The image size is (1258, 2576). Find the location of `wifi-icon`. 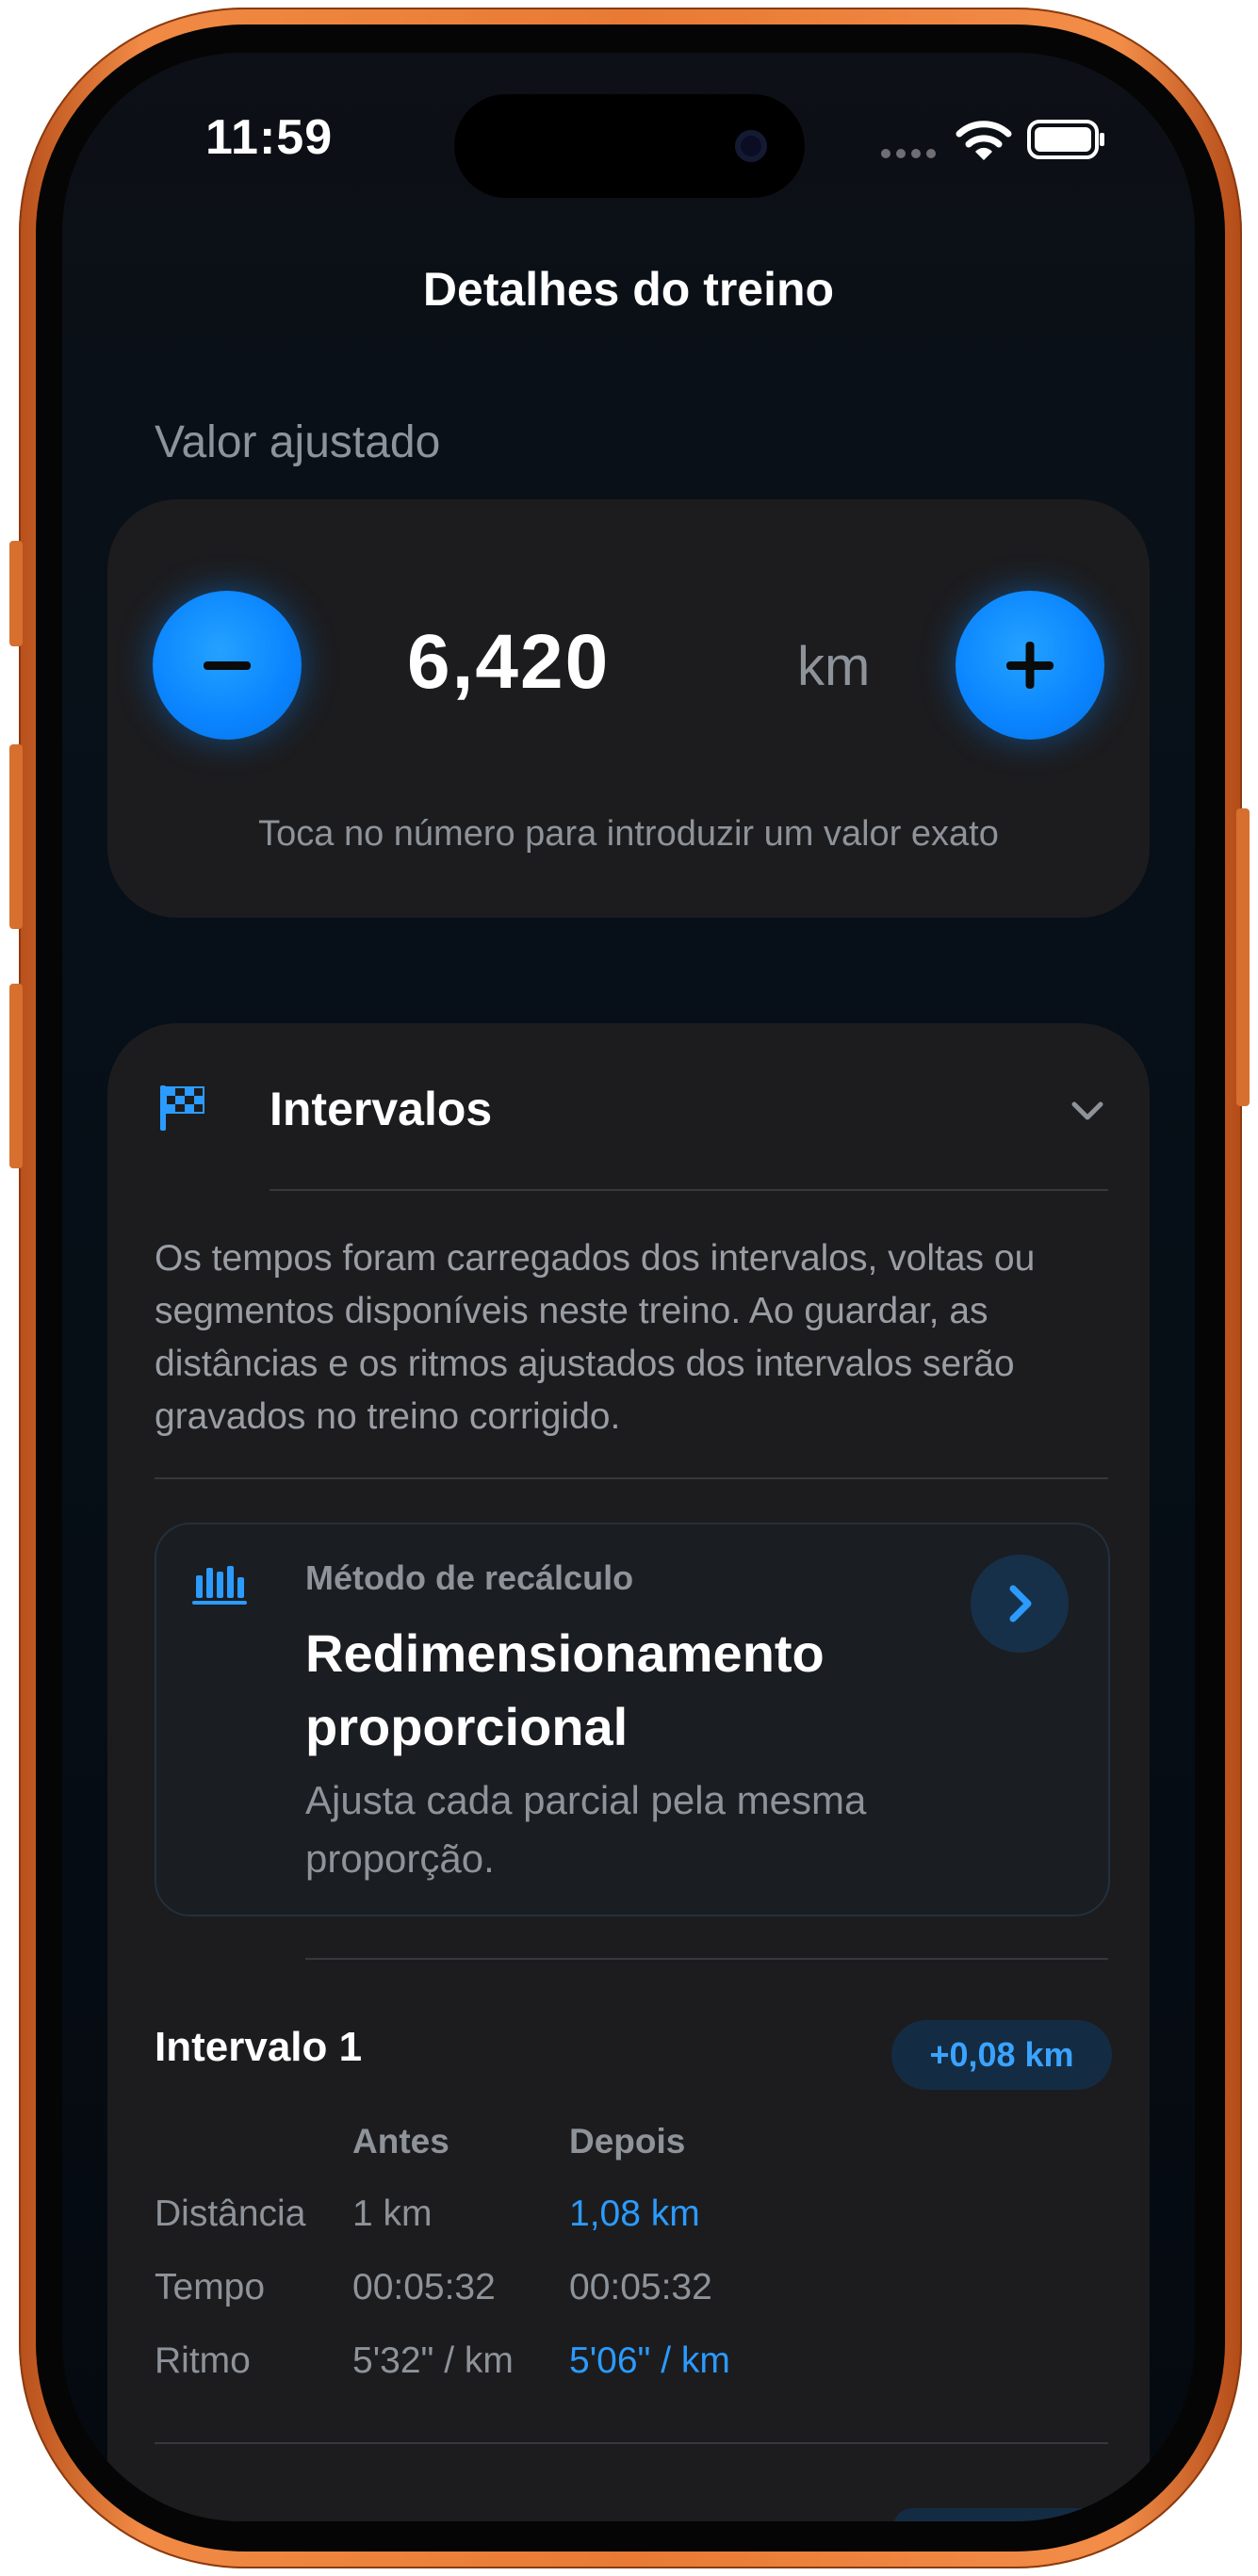

wifi-icon is located at coordinates (984, 144).